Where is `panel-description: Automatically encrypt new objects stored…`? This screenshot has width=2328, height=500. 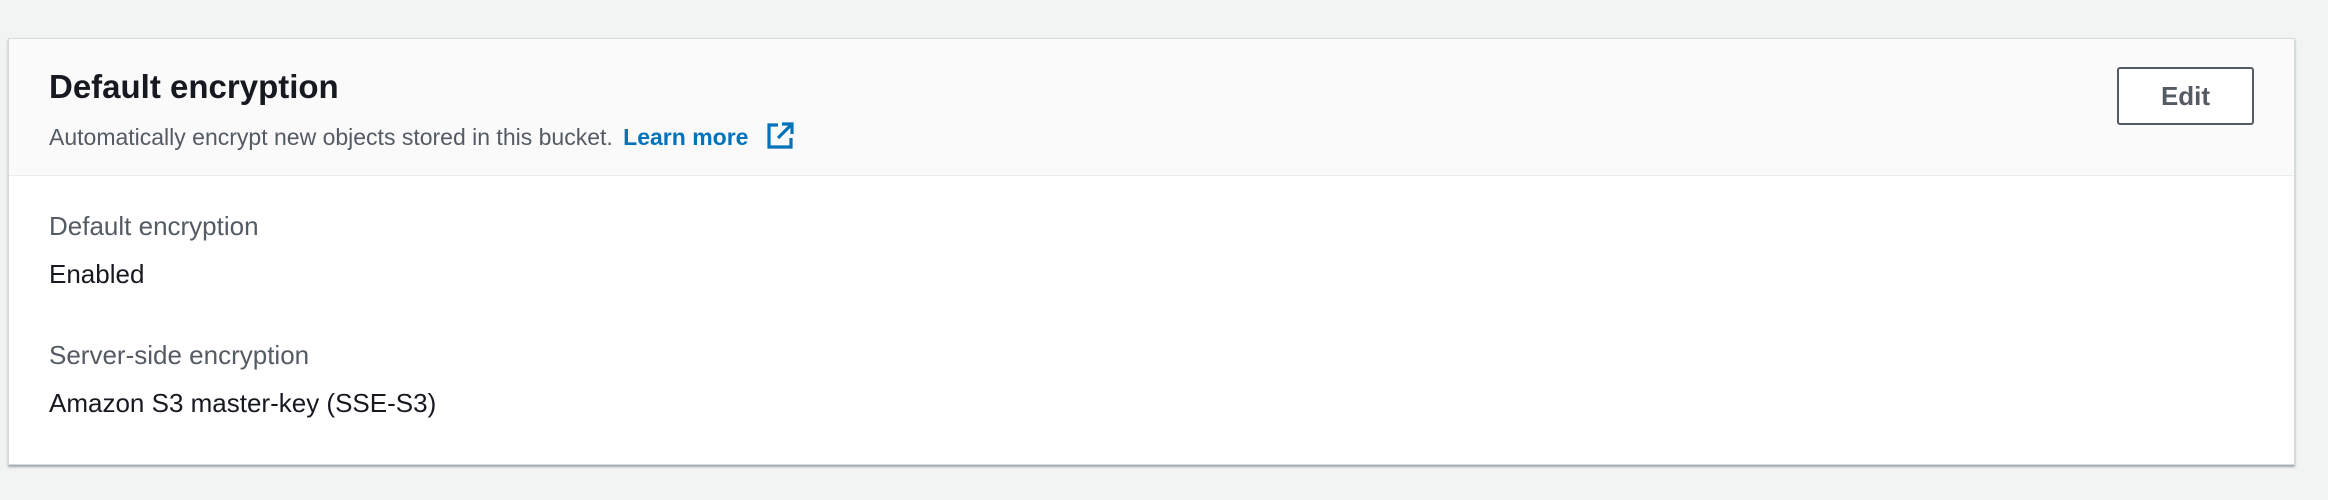
panel-description: Automatically encrypt new objects stored… is located at coordinates (422, 137).